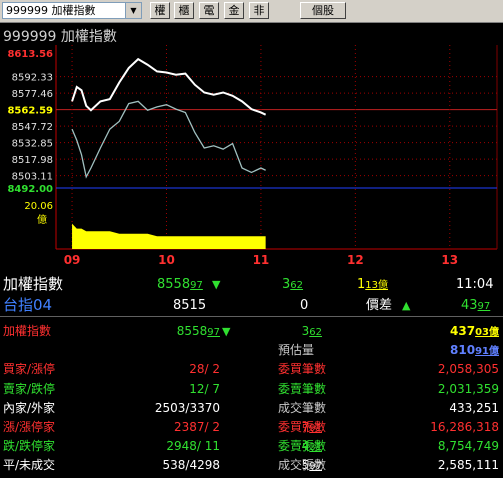 This screenshot has height=478, width=503. I want to click on unweighted-index-line, so click(168, 139).